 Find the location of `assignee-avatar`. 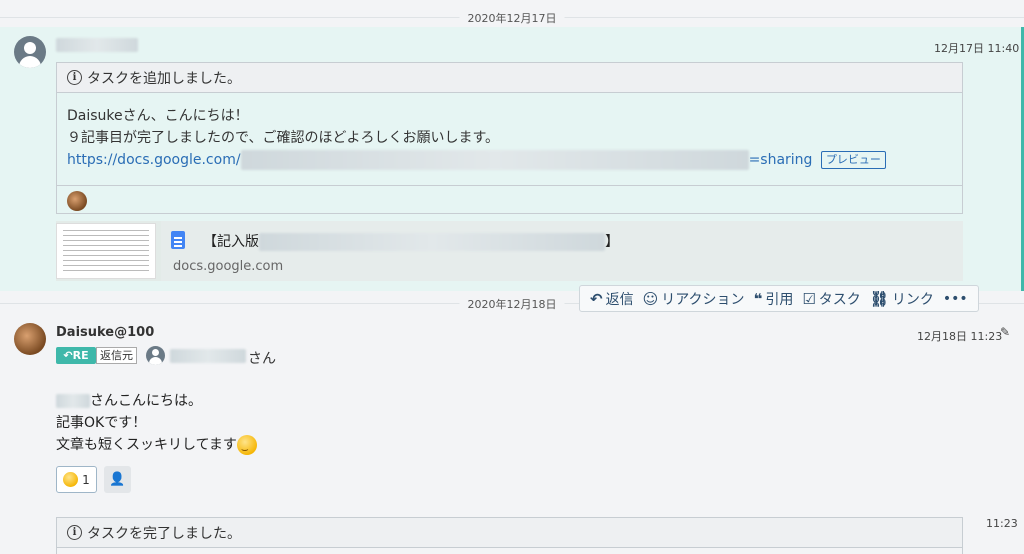

assignee-avatar is located at coordinates (77, 201).